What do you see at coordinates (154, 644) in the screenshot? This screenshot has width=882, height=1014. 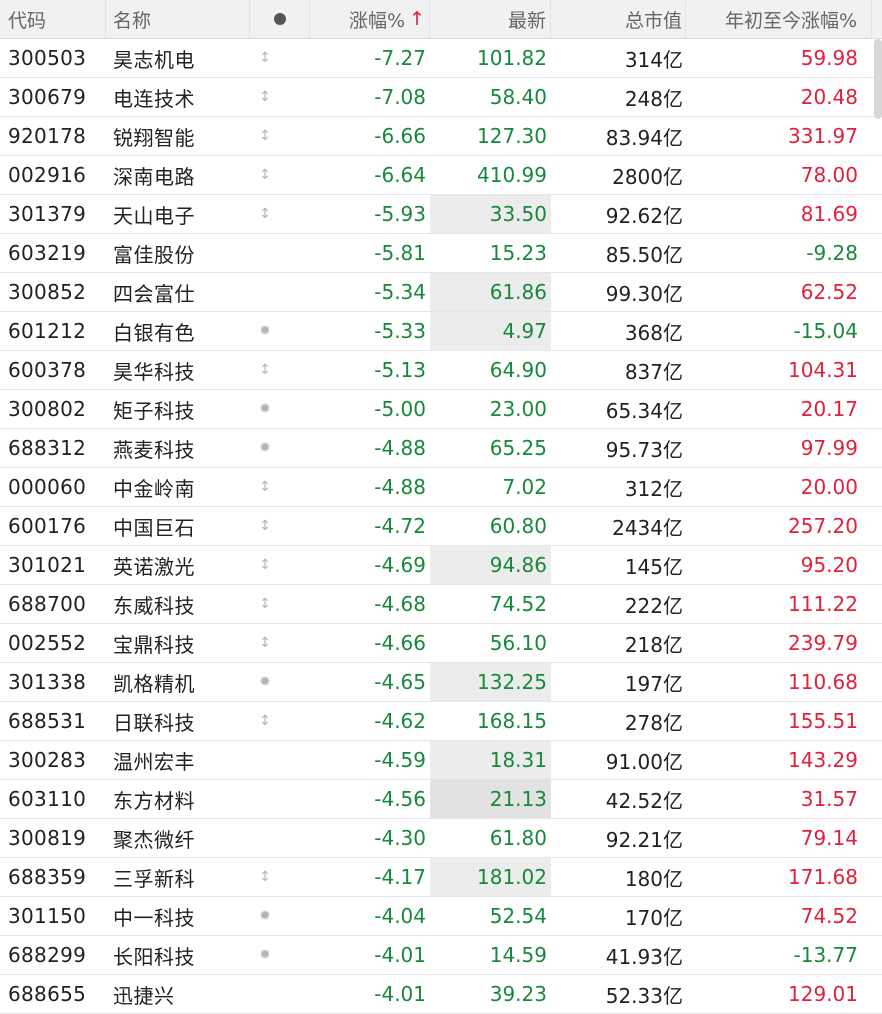 I see `stock-name: 宝鼎科技` at bounding box center [154, 644].